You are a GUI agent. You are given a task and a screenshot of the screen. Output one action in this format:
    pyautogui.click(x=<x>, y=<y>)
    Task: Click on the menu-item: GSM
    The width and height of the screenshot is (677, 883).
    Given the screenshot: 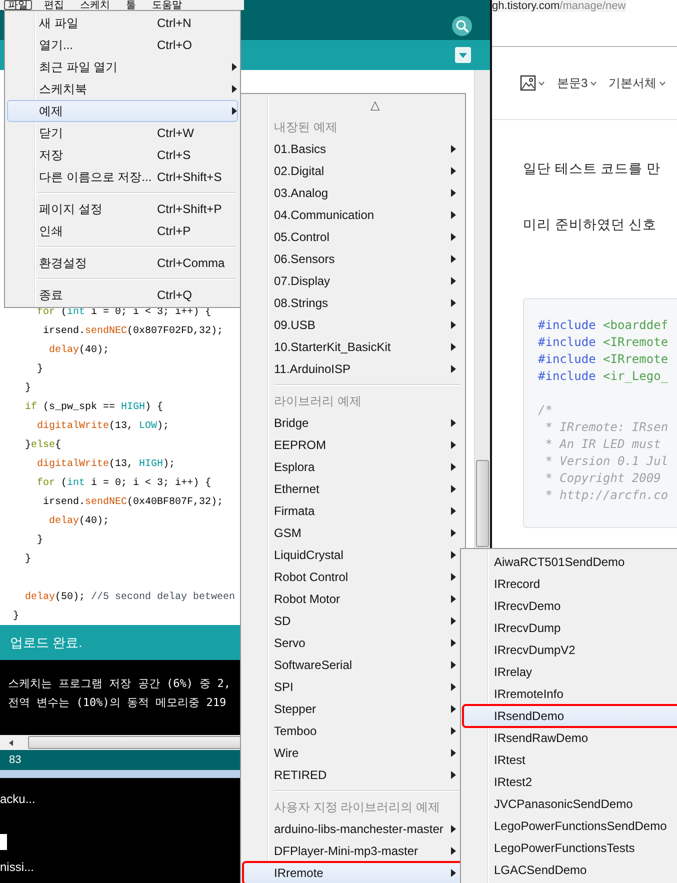 What is the action you would take?
    pyautogui.click(x=353, y=533)
    